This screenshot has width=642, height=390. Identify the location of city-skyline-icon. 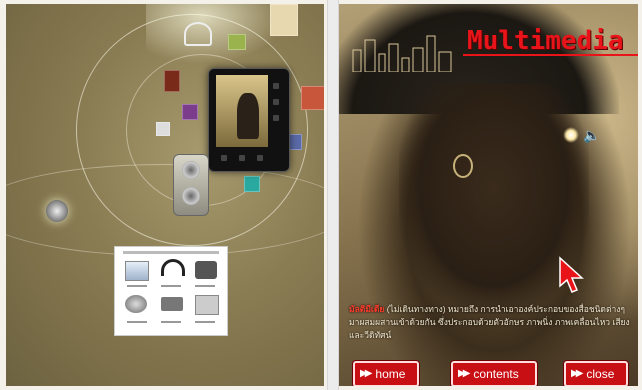
(402, 53).